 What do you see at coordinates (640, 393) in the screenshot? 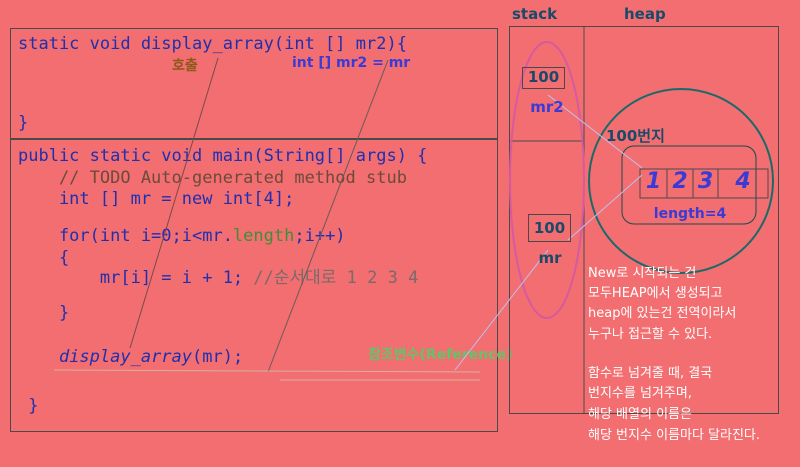
I see `explanation-line-6: 번지수를 넘겨주며,` at bounding box center [640, 393].